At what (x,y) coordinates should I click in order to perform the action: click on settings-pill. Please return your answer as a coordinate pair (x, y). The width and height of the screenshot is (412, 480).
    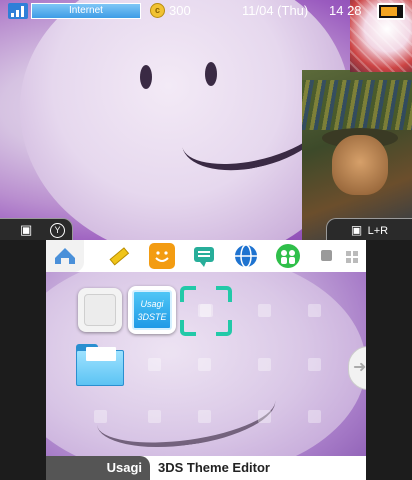
    Looking at the image, I should click on (65, 256).